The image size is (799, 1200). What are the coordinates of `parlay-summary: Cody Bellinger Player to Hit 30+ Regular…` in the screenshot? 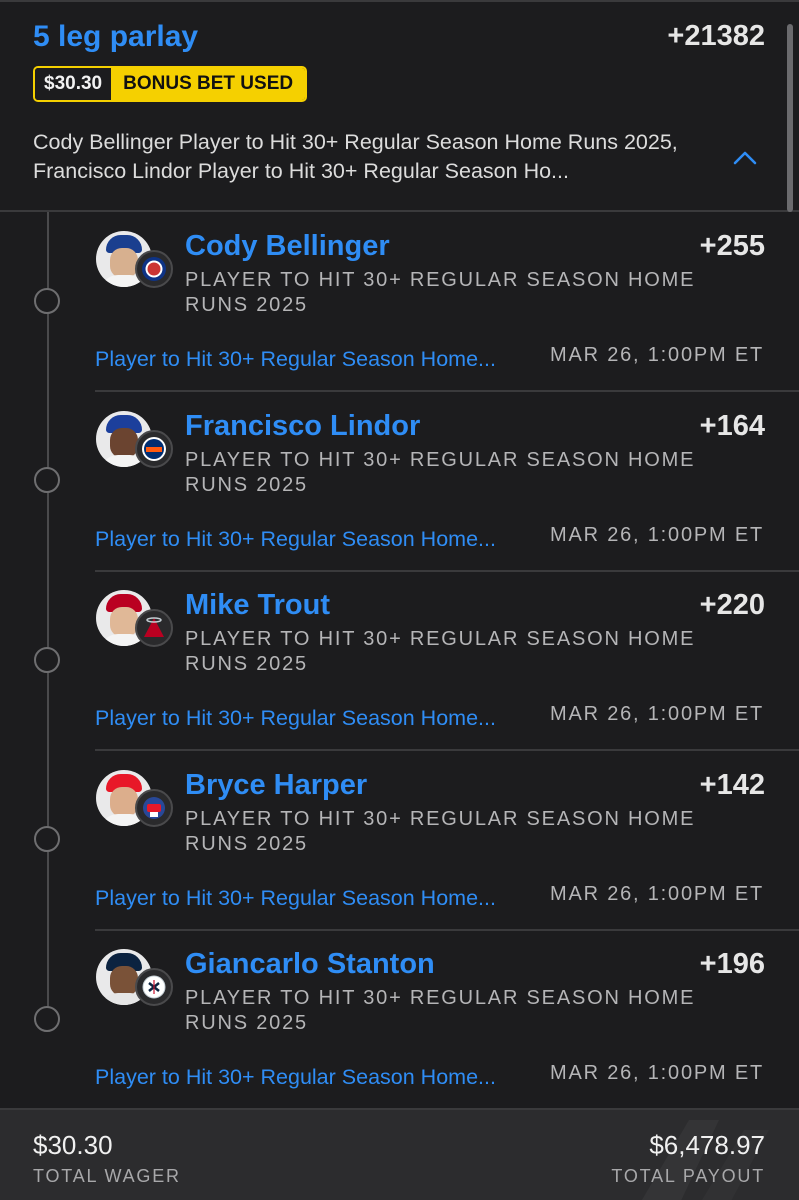 It's located at (355, 156).